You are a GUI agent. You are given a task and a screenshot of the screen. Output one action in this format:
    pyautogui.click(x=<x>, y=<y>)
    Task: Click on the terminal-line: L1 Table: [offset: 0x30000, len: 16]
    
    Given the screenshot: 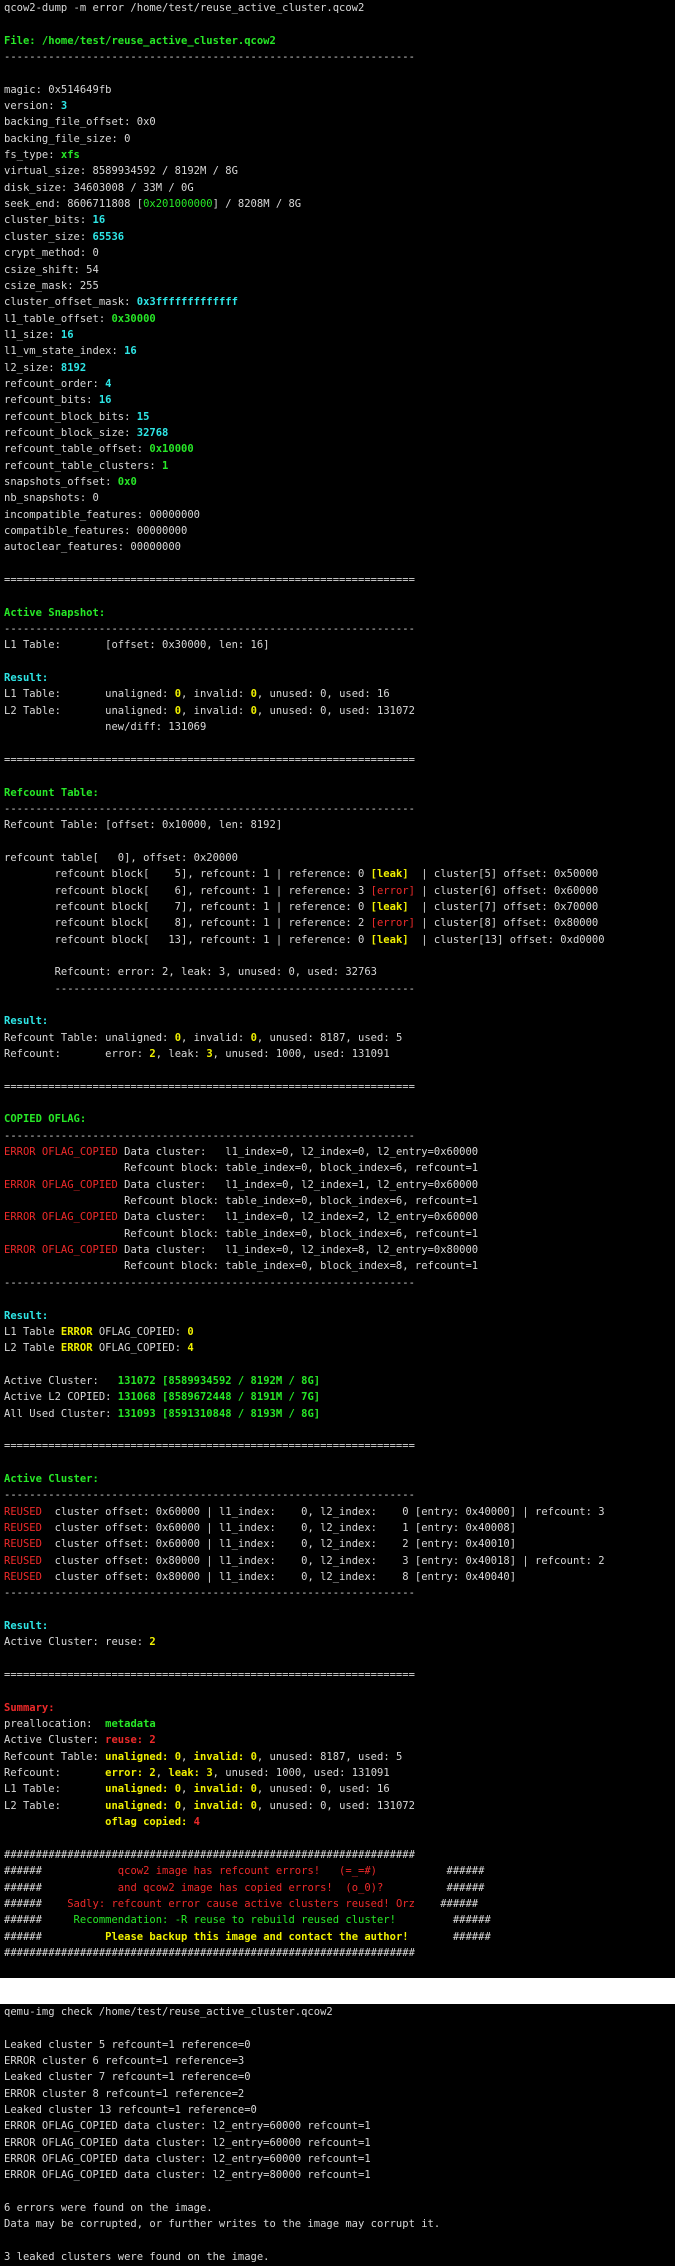 What is the action you would take?
    pyautogui.click(x=337, y=645)
    